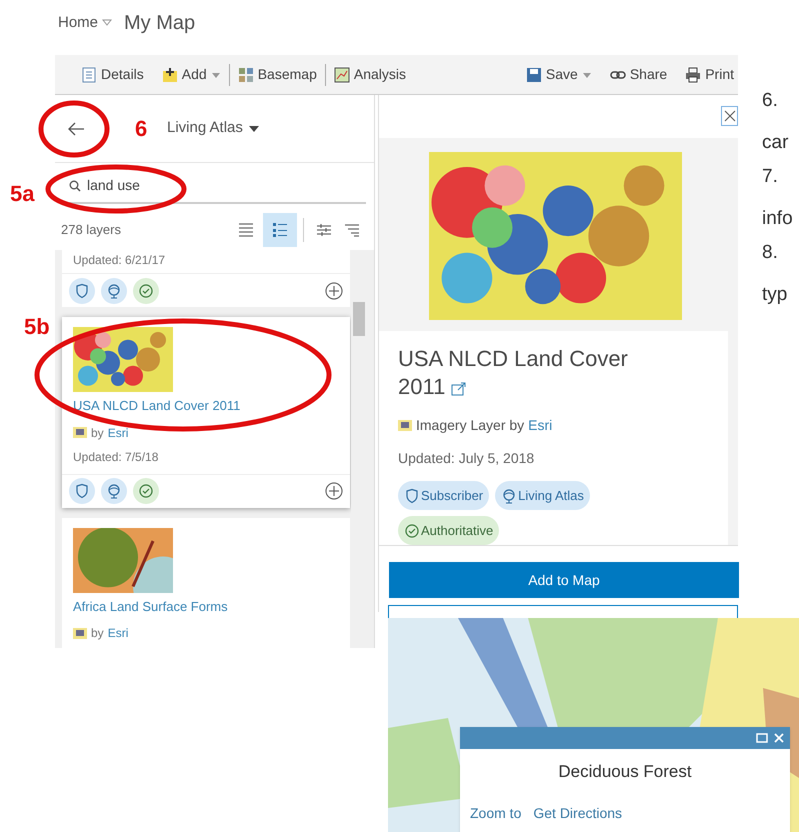 The width and height of the screenshot is (799, 832). What do you see at coordinates (449, 531) in the screenshot?
I see `tag: Authoritative` at bounding box center [449, 531].